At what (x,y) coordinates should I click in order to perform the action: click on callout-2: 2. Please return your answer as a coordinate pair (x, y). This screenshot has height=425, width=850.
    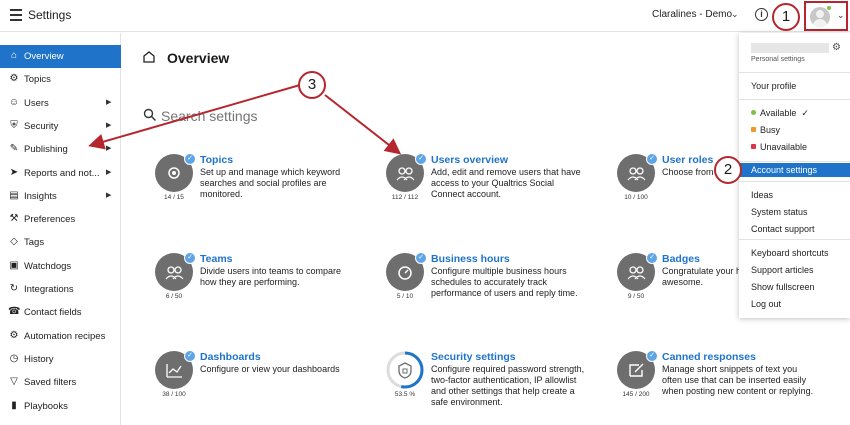
    Looking at the image, I should click on (728, 170).